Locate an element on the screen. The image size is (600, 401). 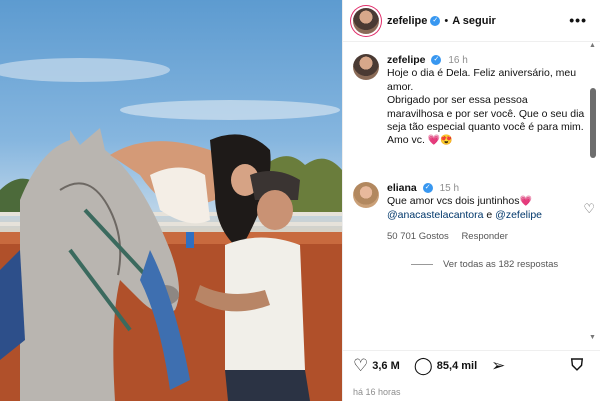
view-replies-label: Ver todas as 182 respostas is located at coordinates (500, 264).